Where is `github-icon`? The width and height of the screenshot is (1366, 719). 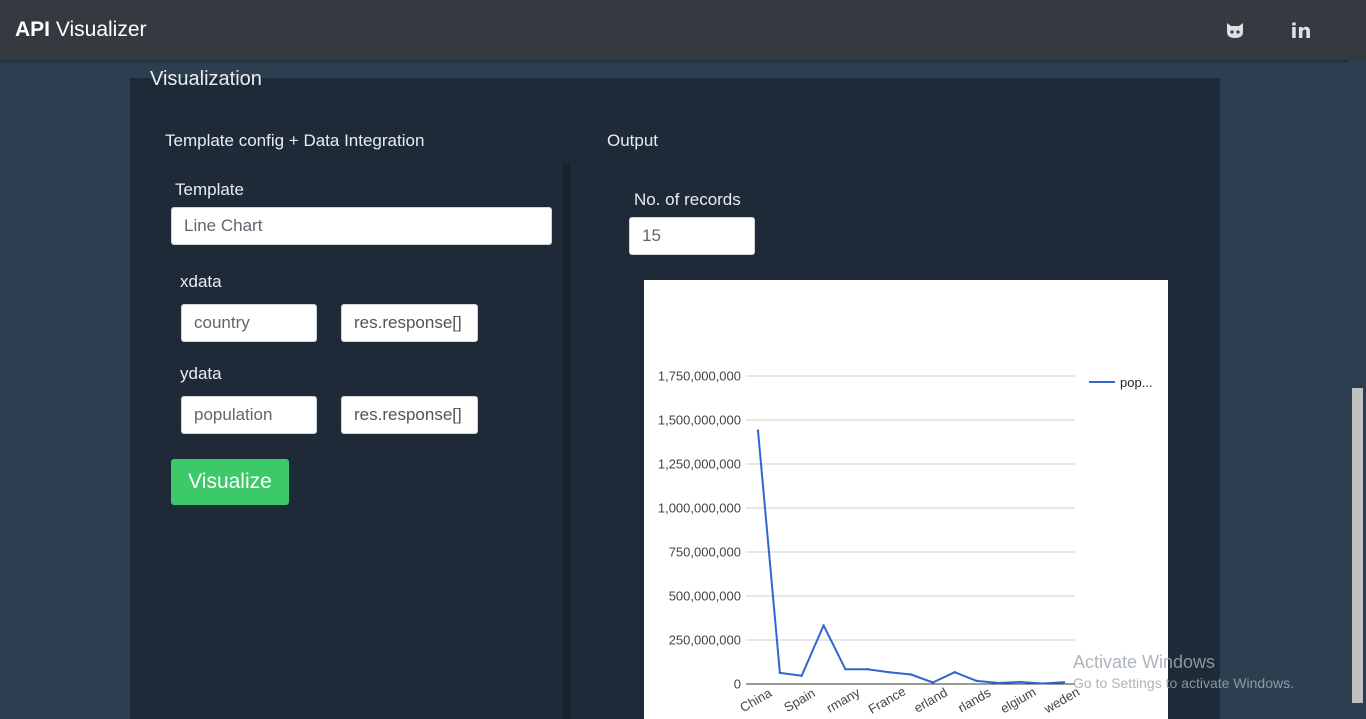 github-icon is located at coordinates (1235, 31).